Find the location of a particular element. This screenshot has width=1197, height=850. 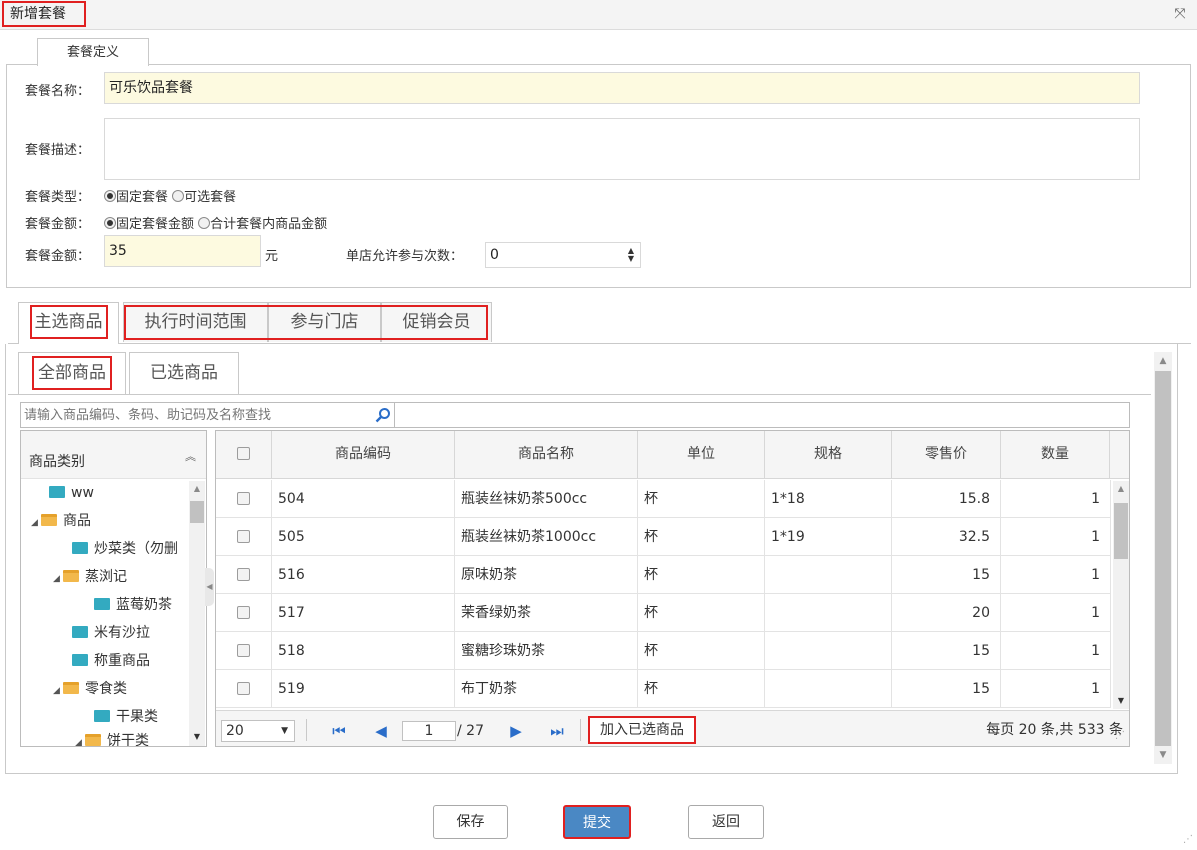

tree-item: ww is located at coordinates (105, 493).